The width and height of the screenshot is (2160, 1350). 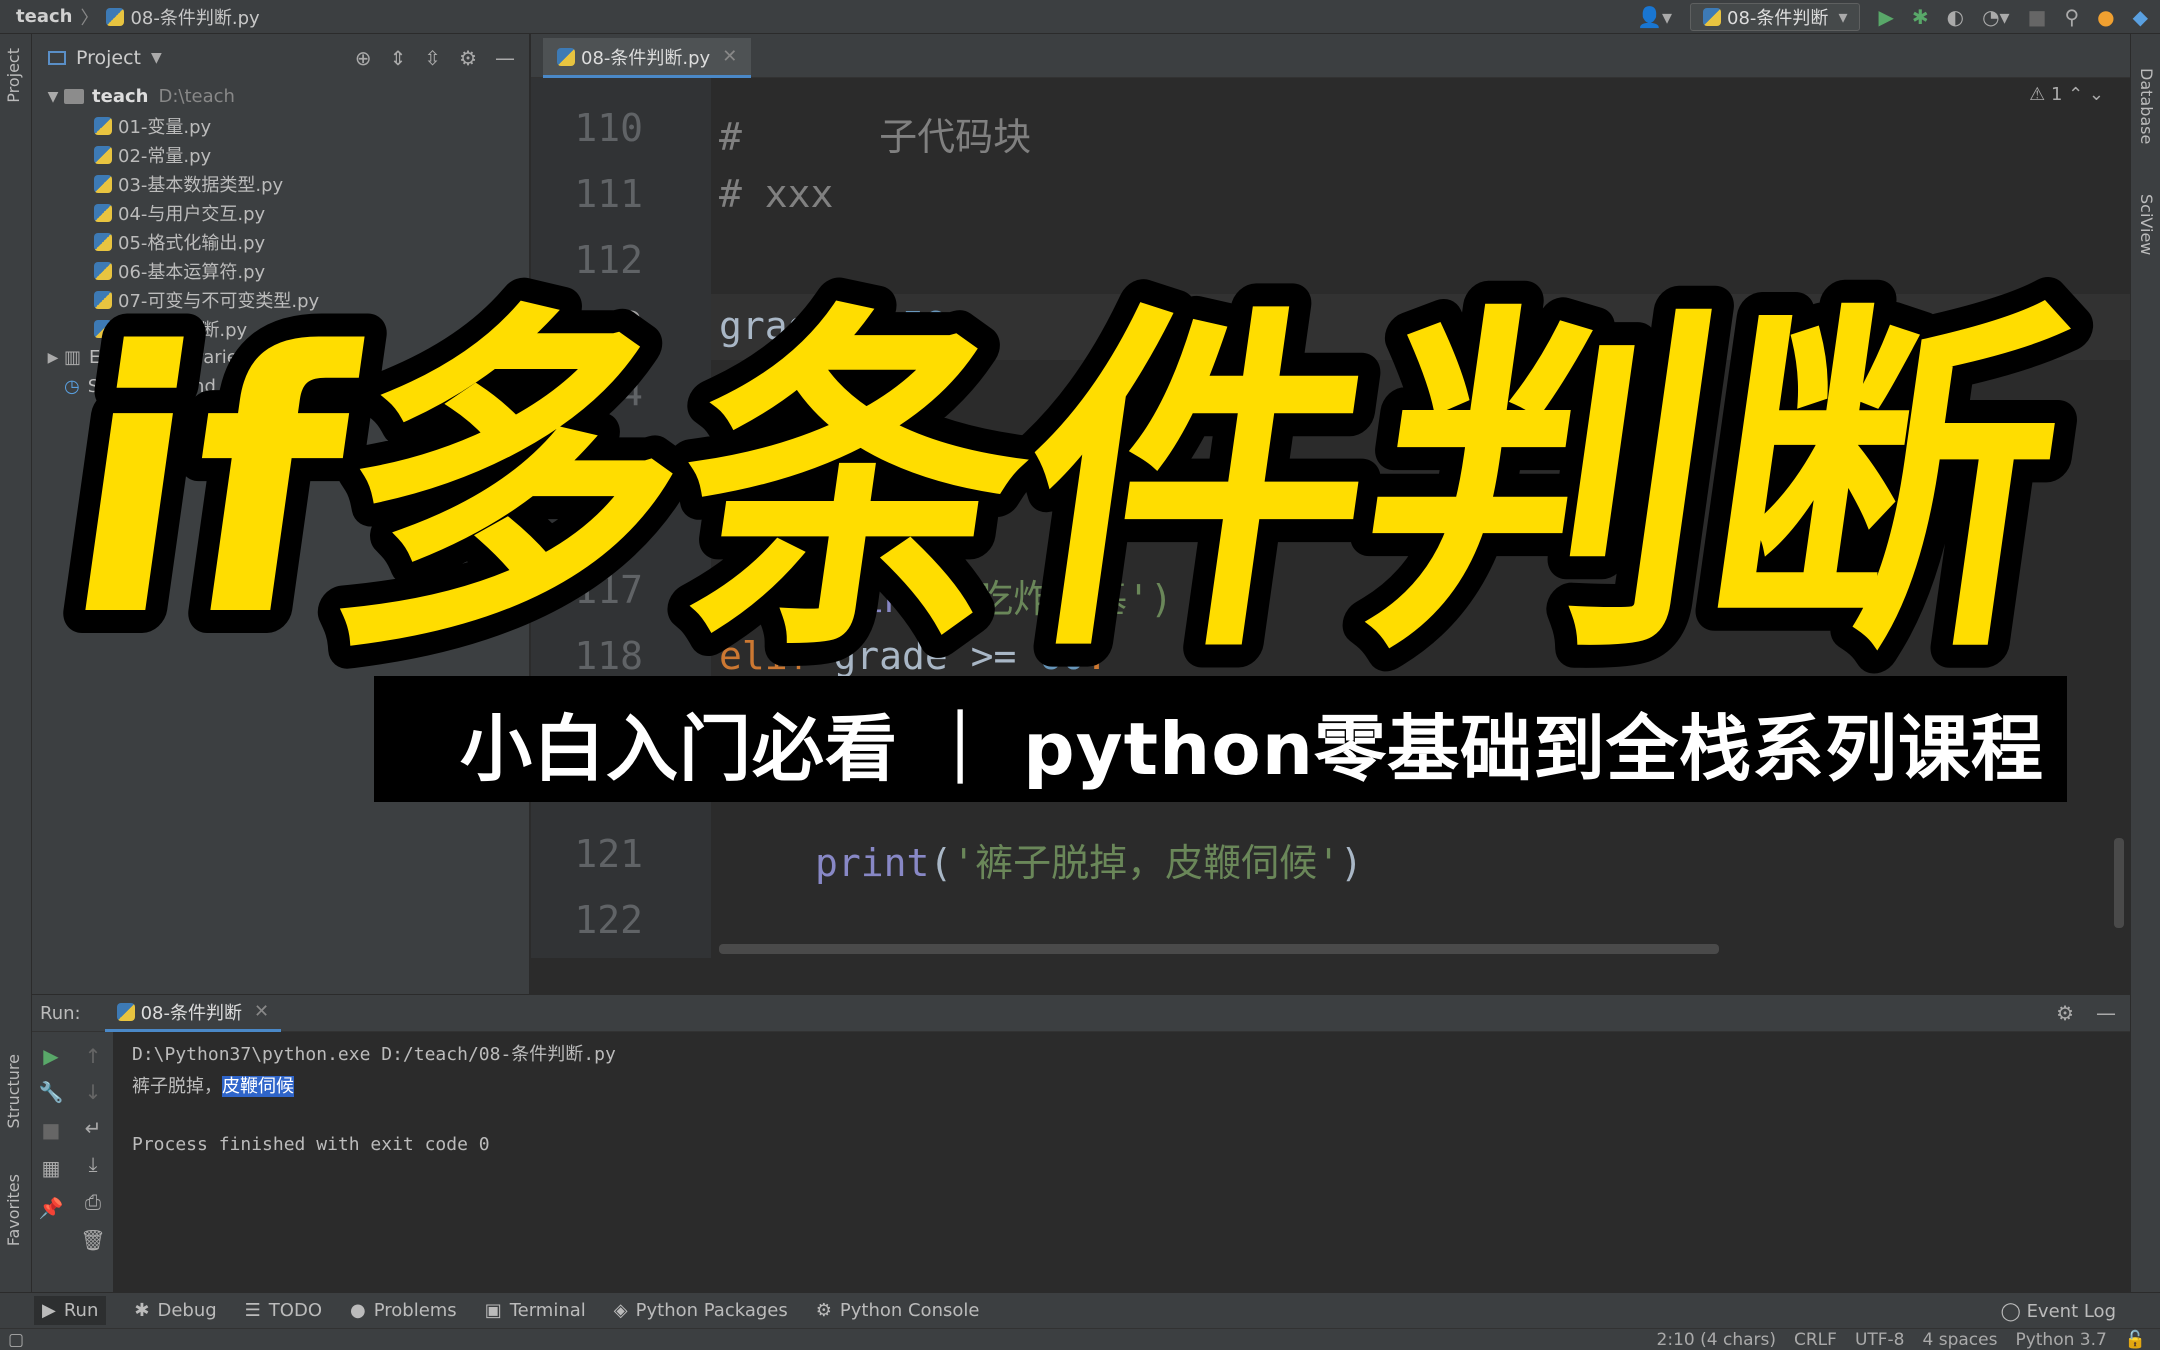 What do you see at coordinates (608, 854) in the screenshot?
I see `line-number: 121` at bounding box center [608, 854].